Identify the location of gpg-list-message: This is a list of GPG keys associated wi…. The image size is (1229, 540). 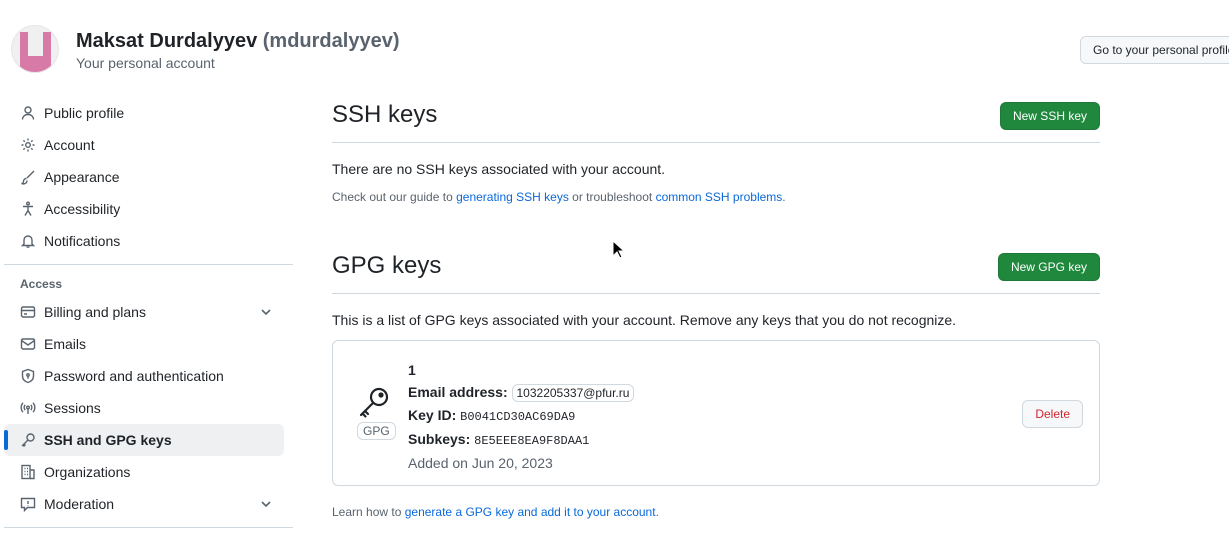
(644, 320).